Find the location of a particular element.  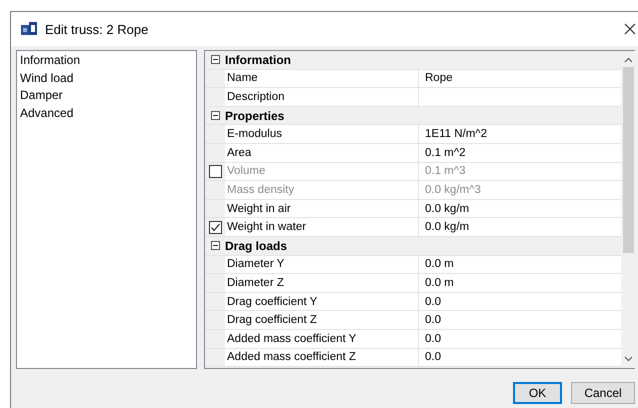

property-name: Added mass coefficient Z is located at coordinates (291, 357).